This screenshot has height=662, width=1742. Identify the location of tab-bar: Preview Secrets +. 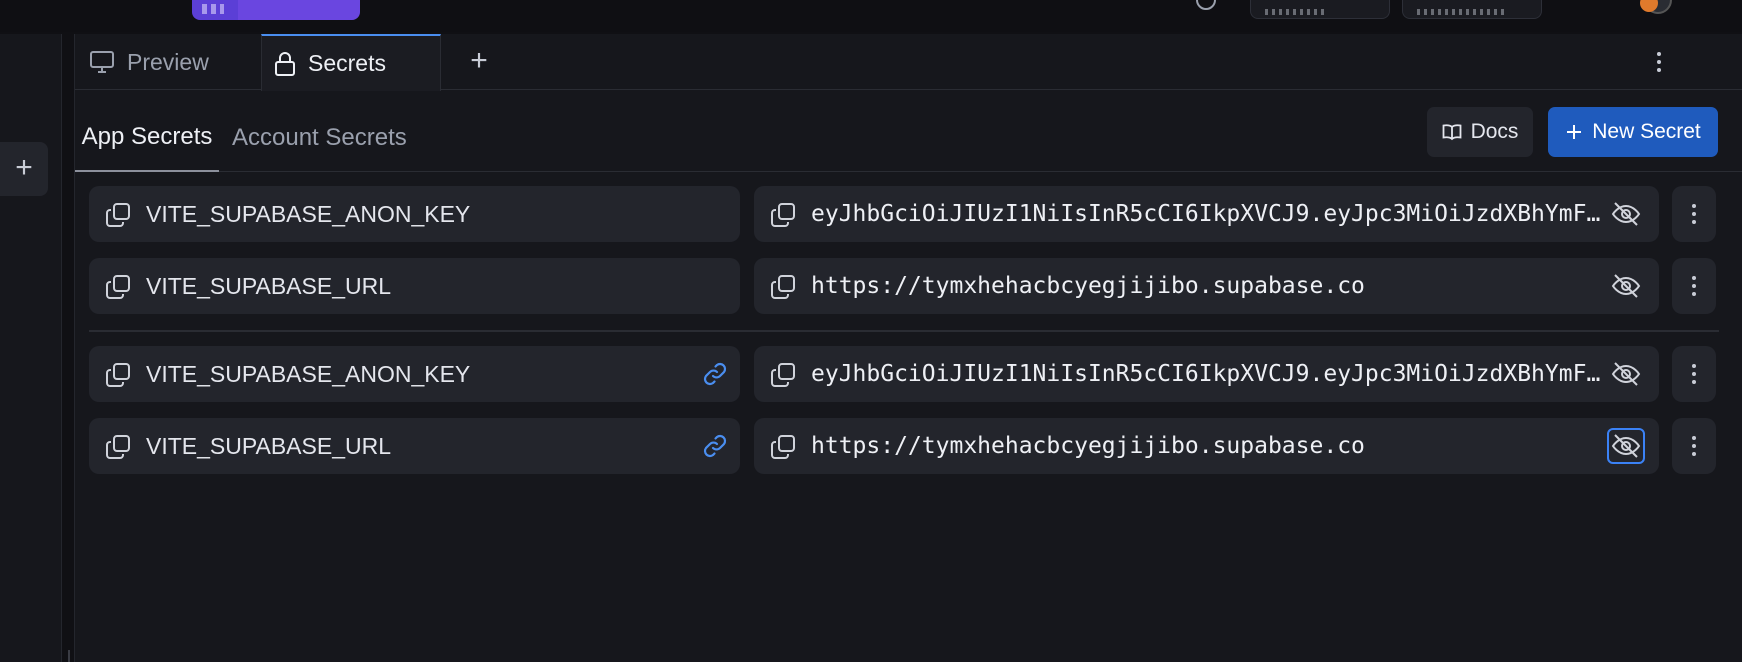
(908, 62).